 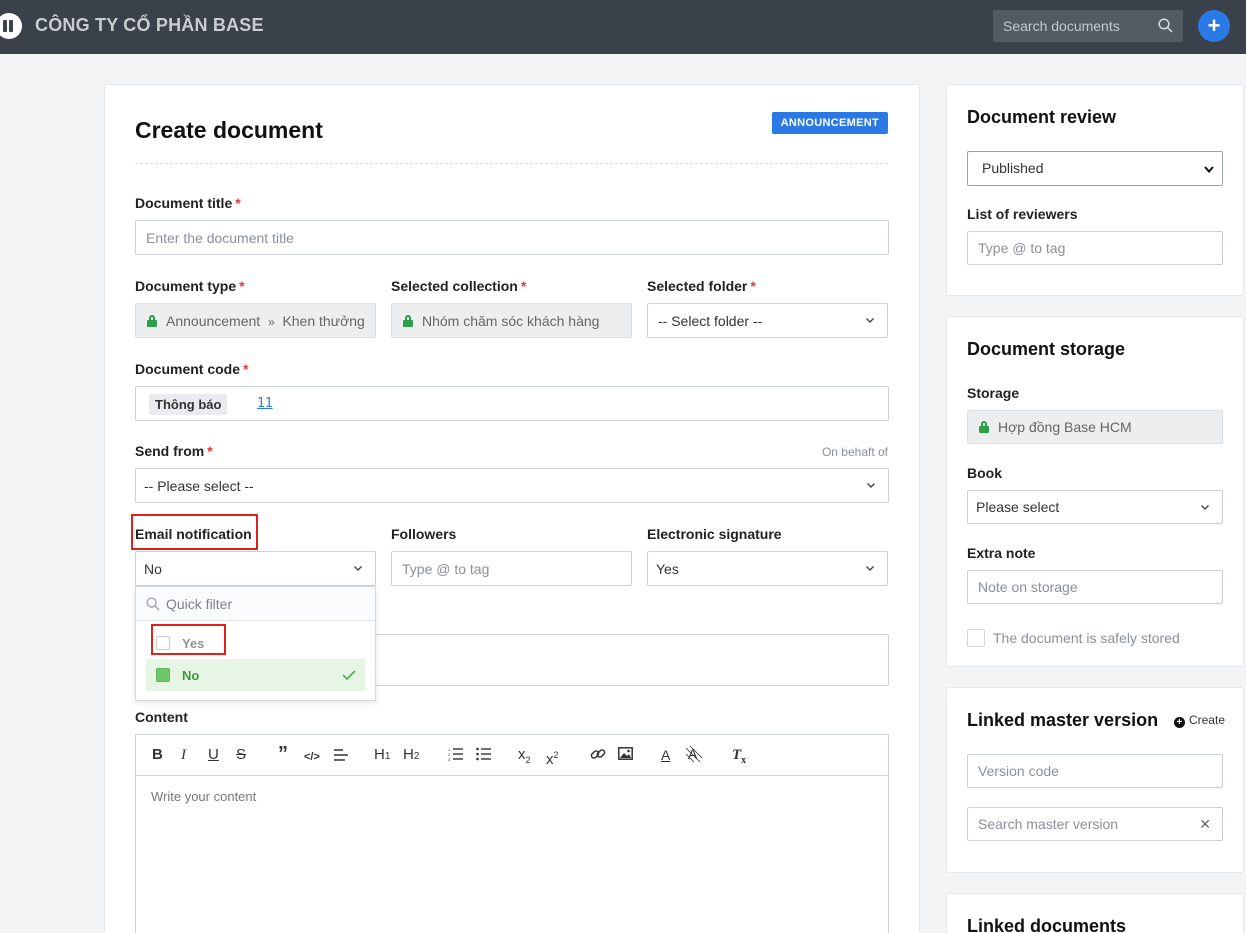 I want to click on extra-note-label: Extra note, so click(x=1001, y=553).